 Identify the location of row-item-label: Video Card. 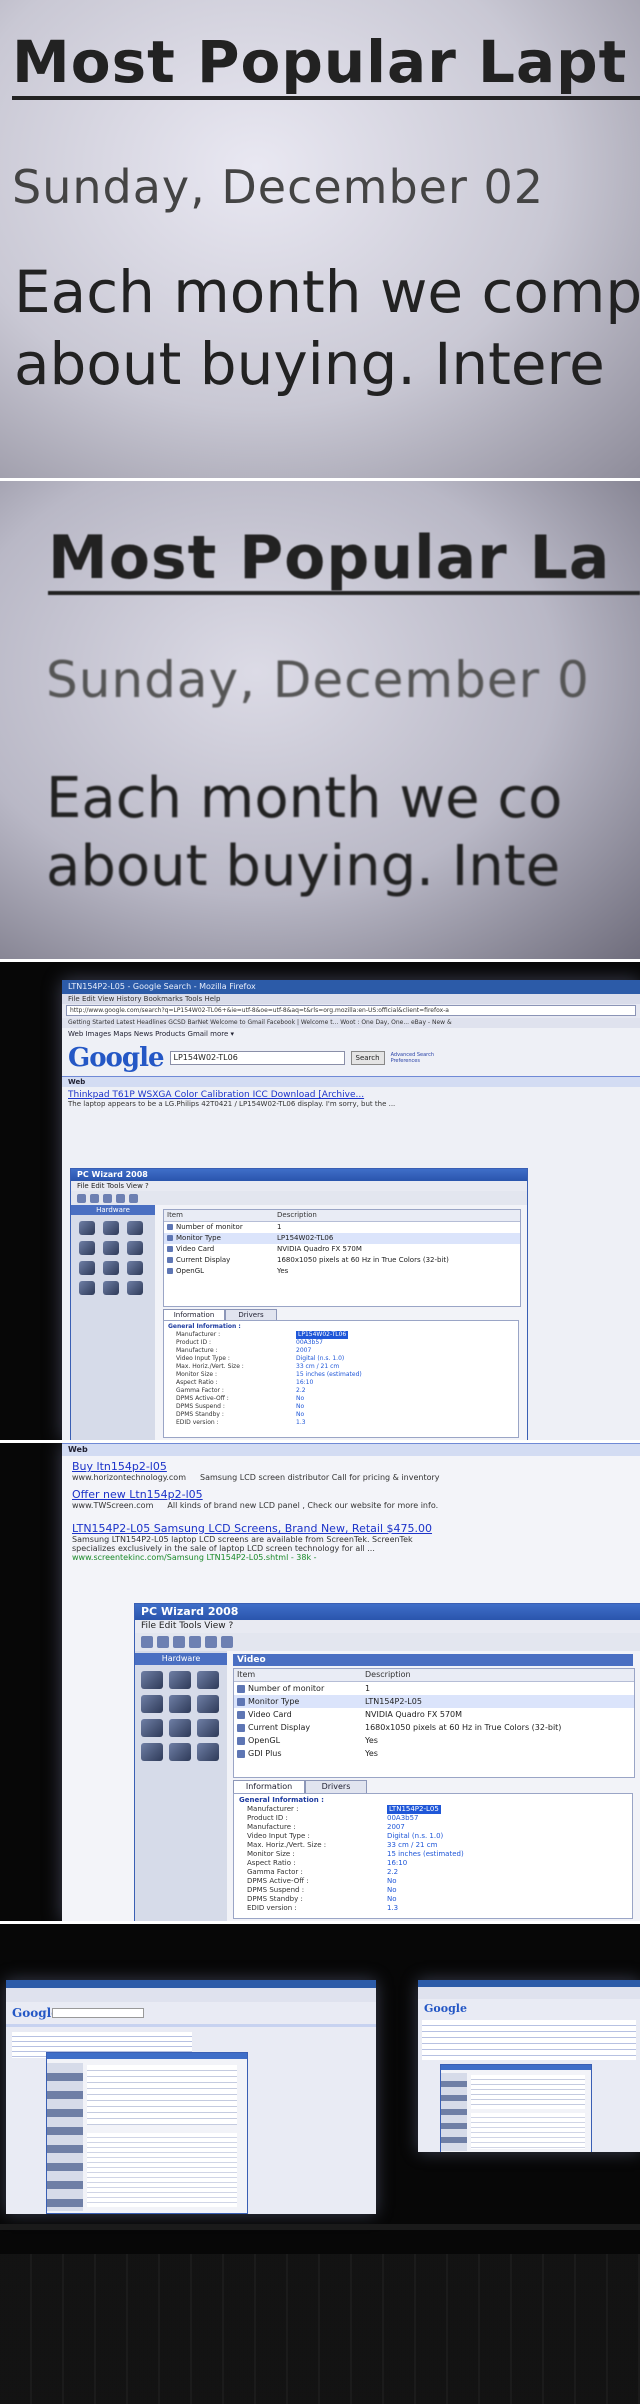
(195, 1249).